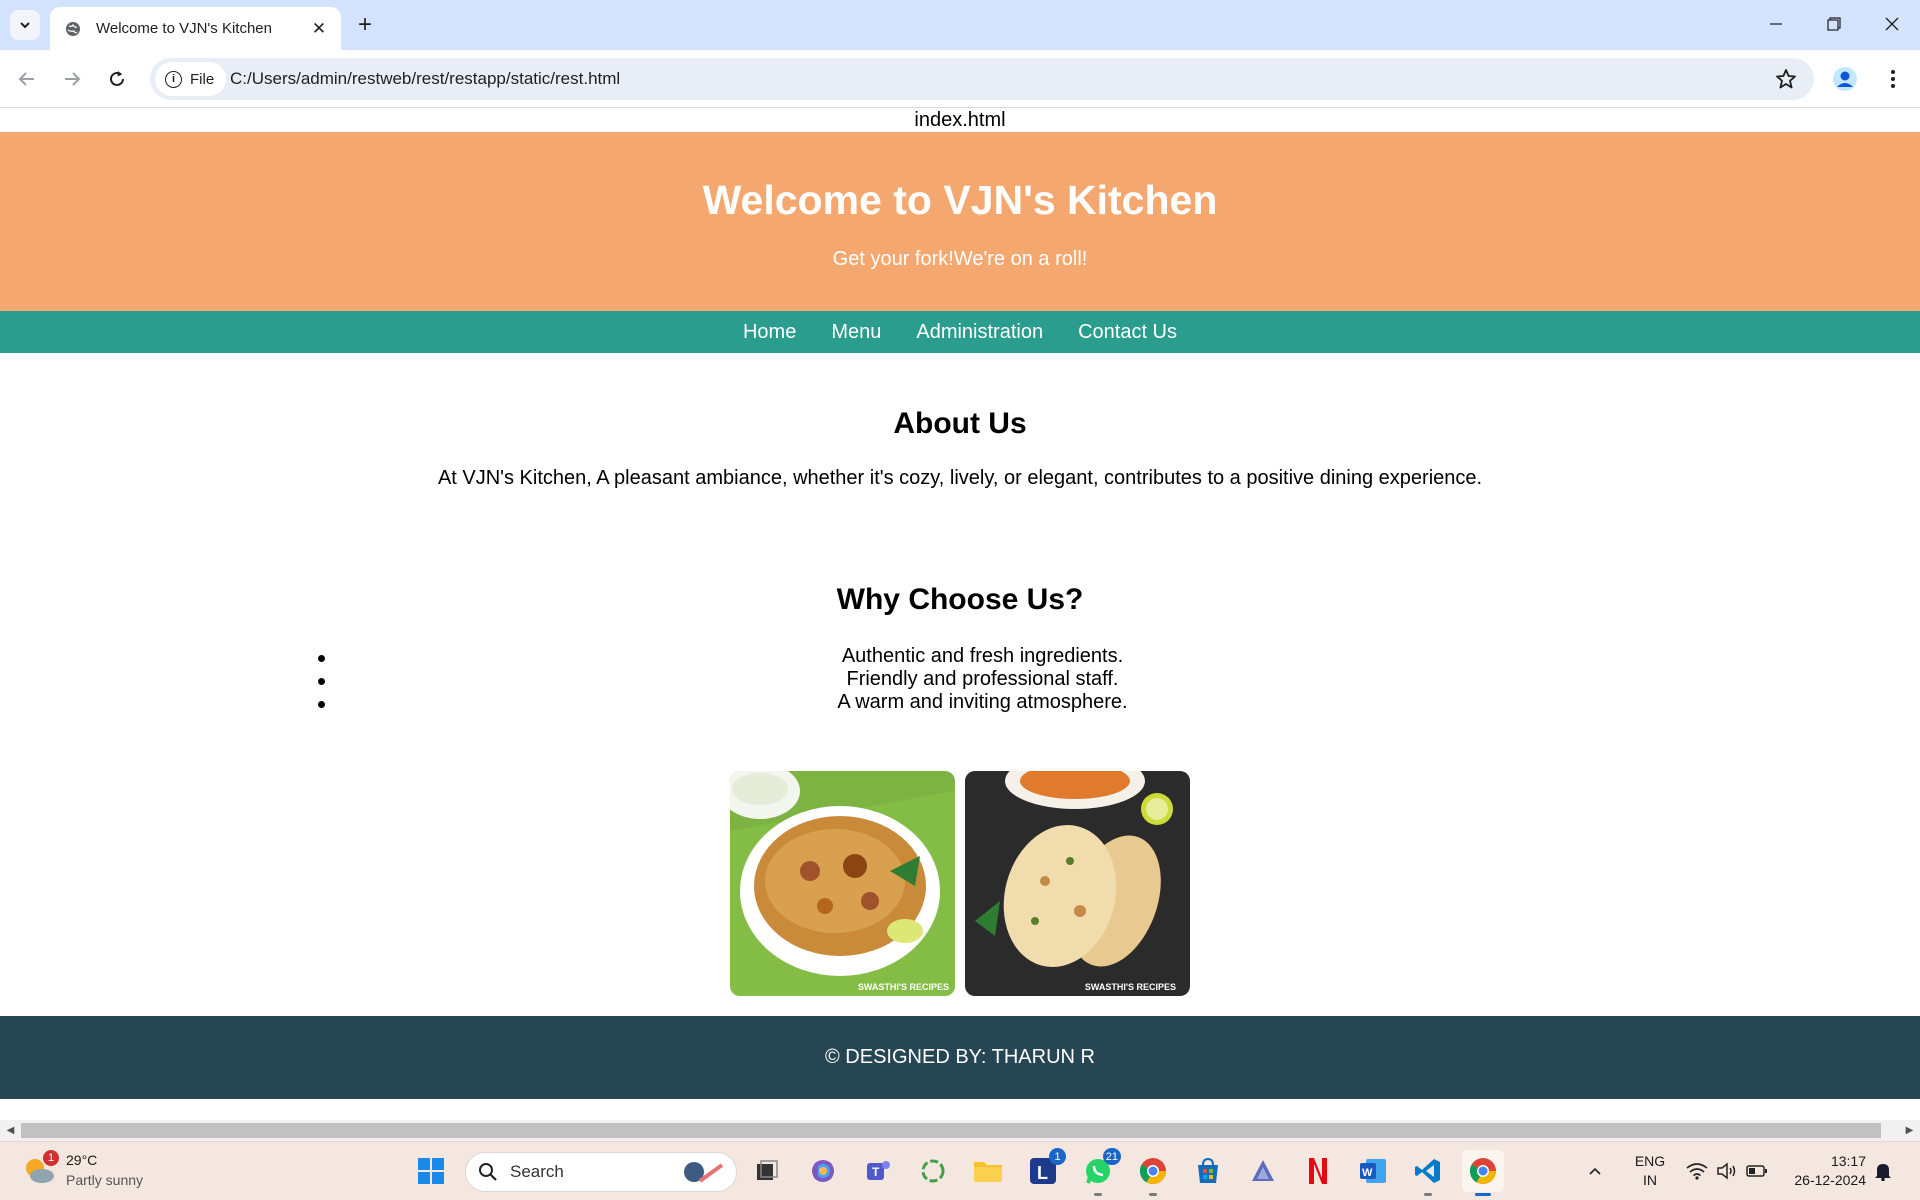  I want to click on search-icon, so click(488, 1172).